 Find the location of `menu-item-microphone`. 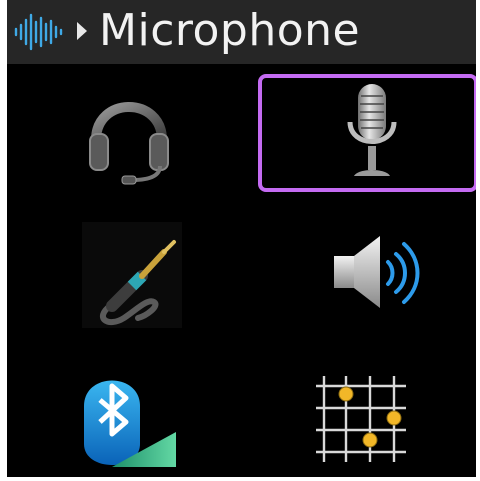

menu-item-microphone is located at coordinates (367, 133).